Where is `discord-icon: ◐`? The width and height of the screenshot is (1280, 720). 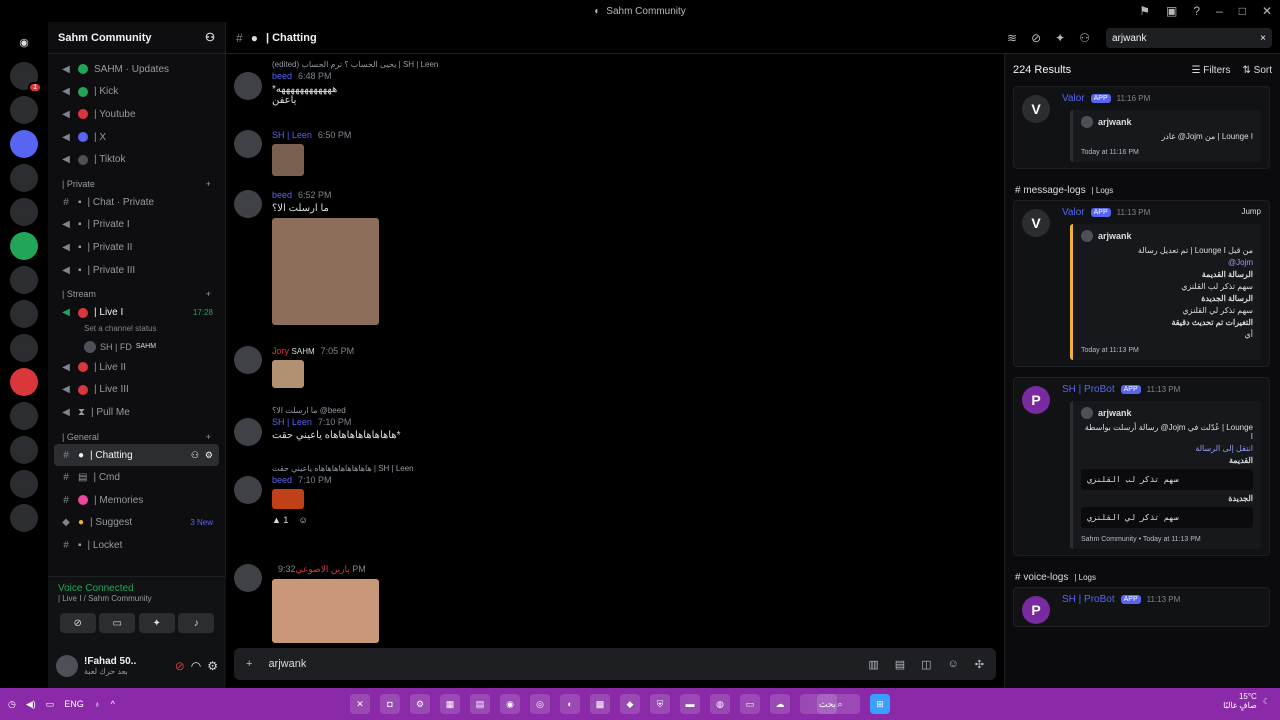
discord-icon: ◐ is located at coordinates (570, 704).